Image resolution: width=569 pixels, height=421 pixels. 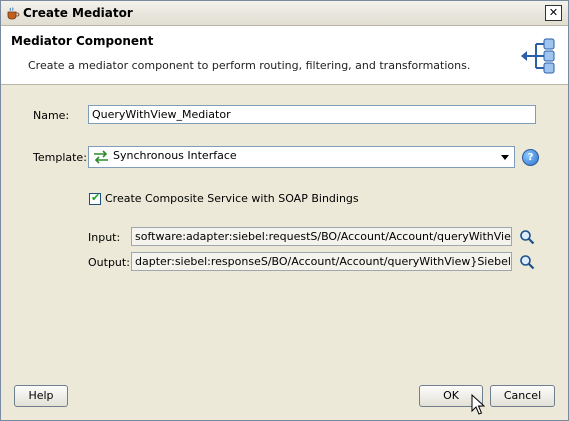 What do you see at coordinates (553, 13) in the screenshot?
I see `close-button: ✕` at bounding box center [553, 13].